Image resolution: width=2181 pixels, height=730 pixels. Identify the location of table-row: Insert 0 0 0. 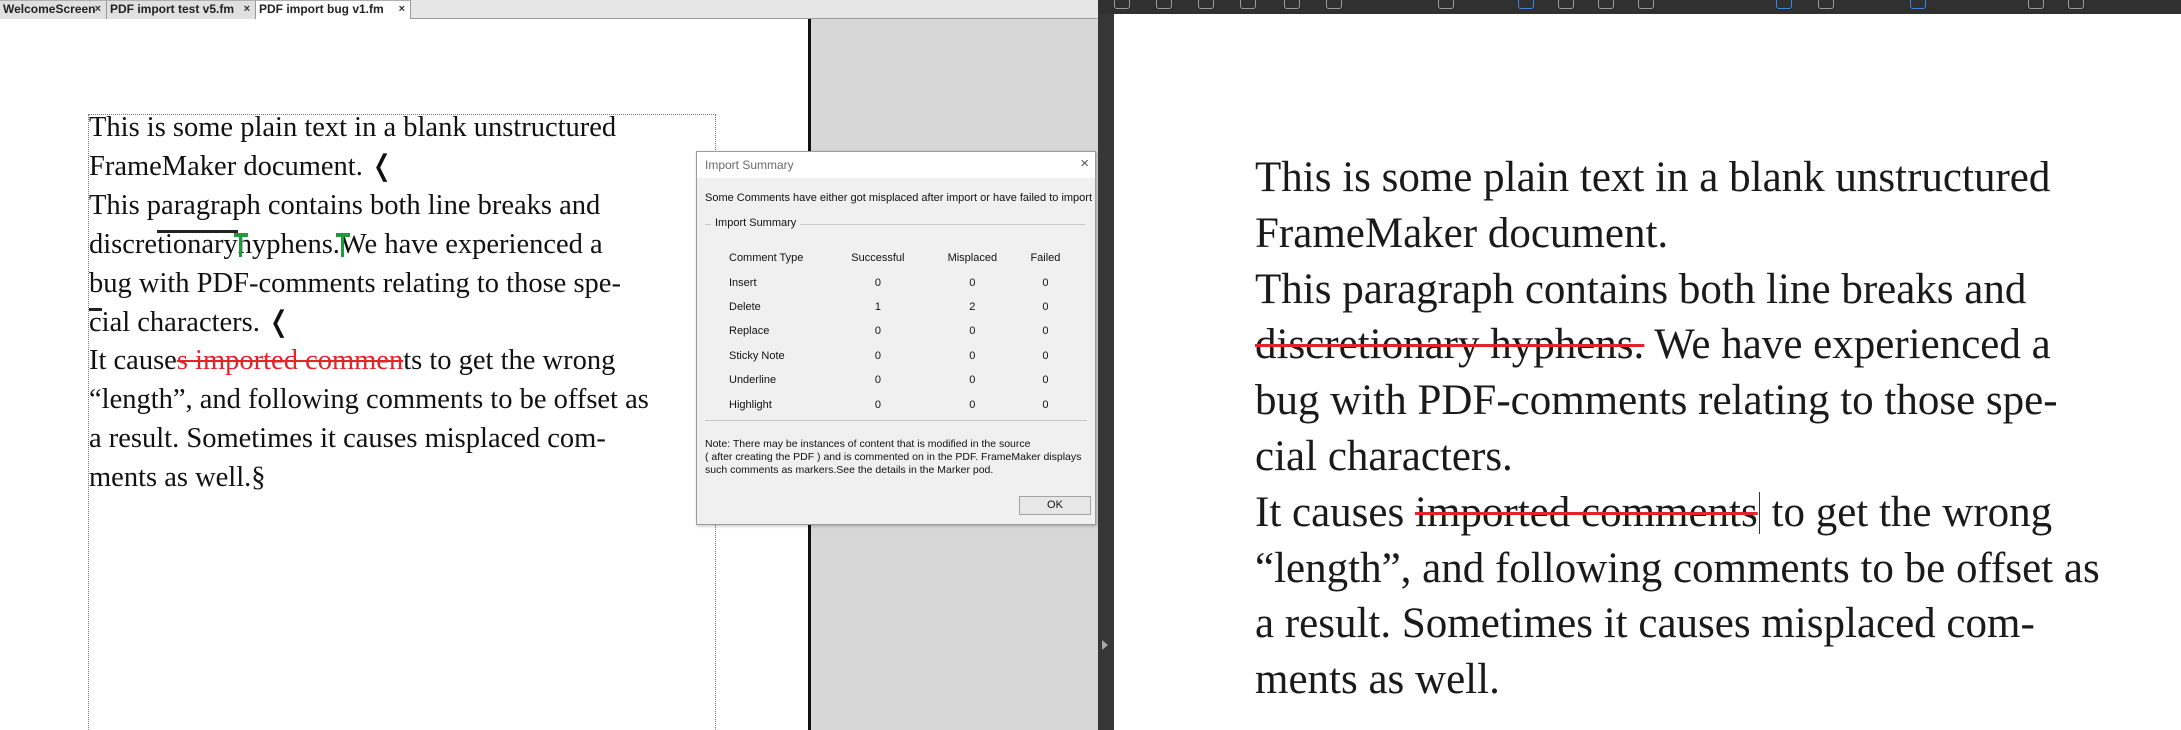
(901, 282).